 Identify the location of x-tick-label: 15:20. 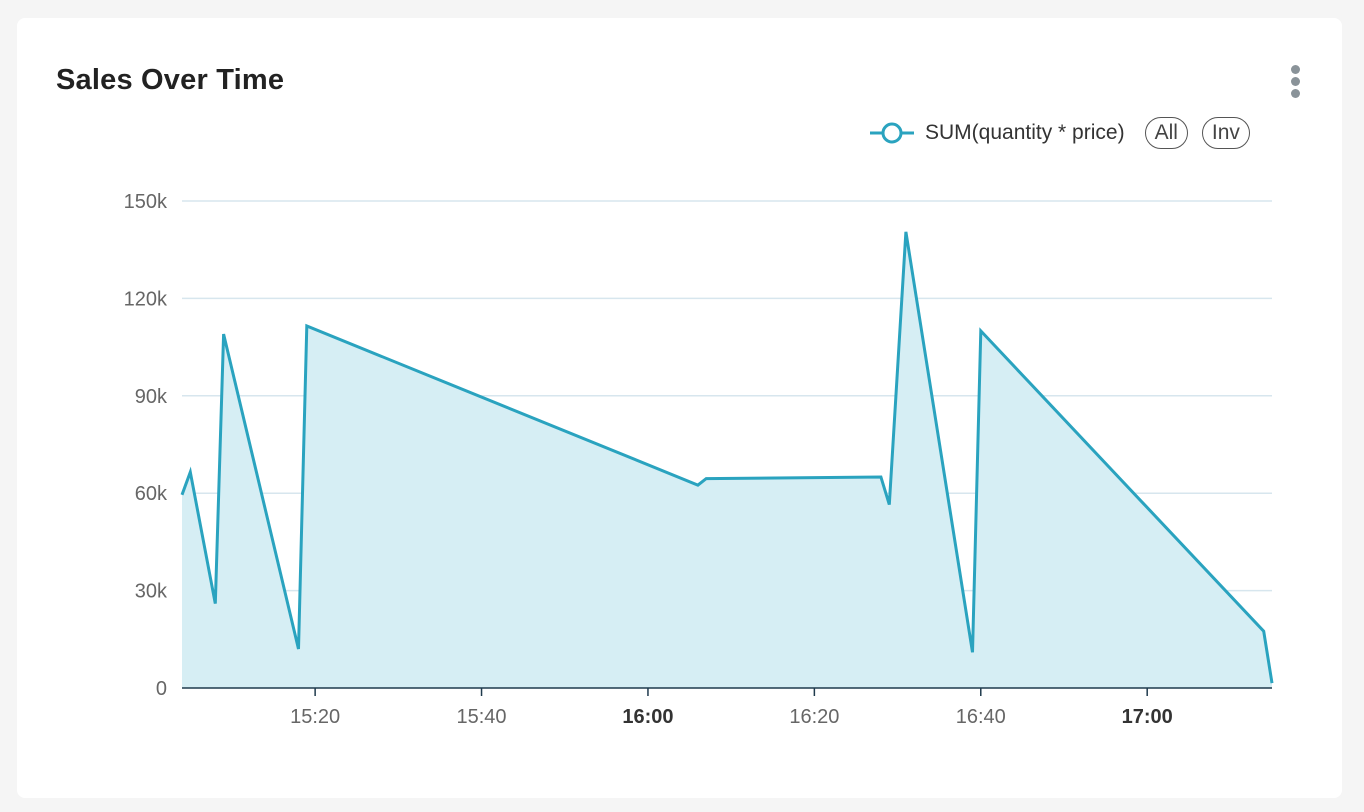
(315, 717).